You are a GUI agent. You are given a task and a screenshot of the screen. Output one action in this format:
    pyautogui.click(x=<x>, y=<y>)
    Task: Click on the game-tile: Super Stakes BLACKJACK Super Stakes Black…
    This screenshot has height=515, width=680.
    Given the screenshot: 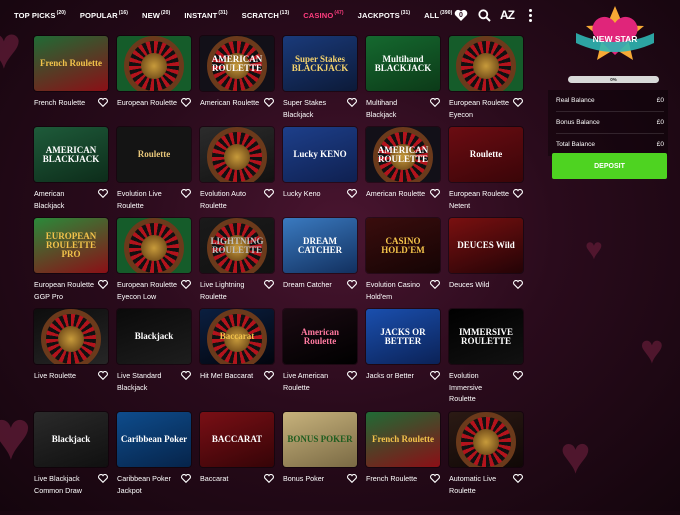 What is the action you would take?
    pyautogui.click(x=320, y=81)
    